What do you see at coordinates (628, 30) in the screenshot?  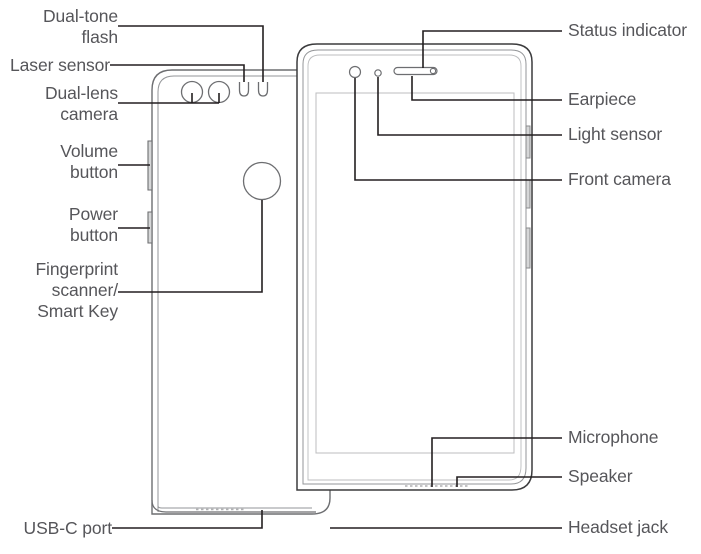 I see `label-status-indicator: Status indicator` at bounding box center [628, 30].